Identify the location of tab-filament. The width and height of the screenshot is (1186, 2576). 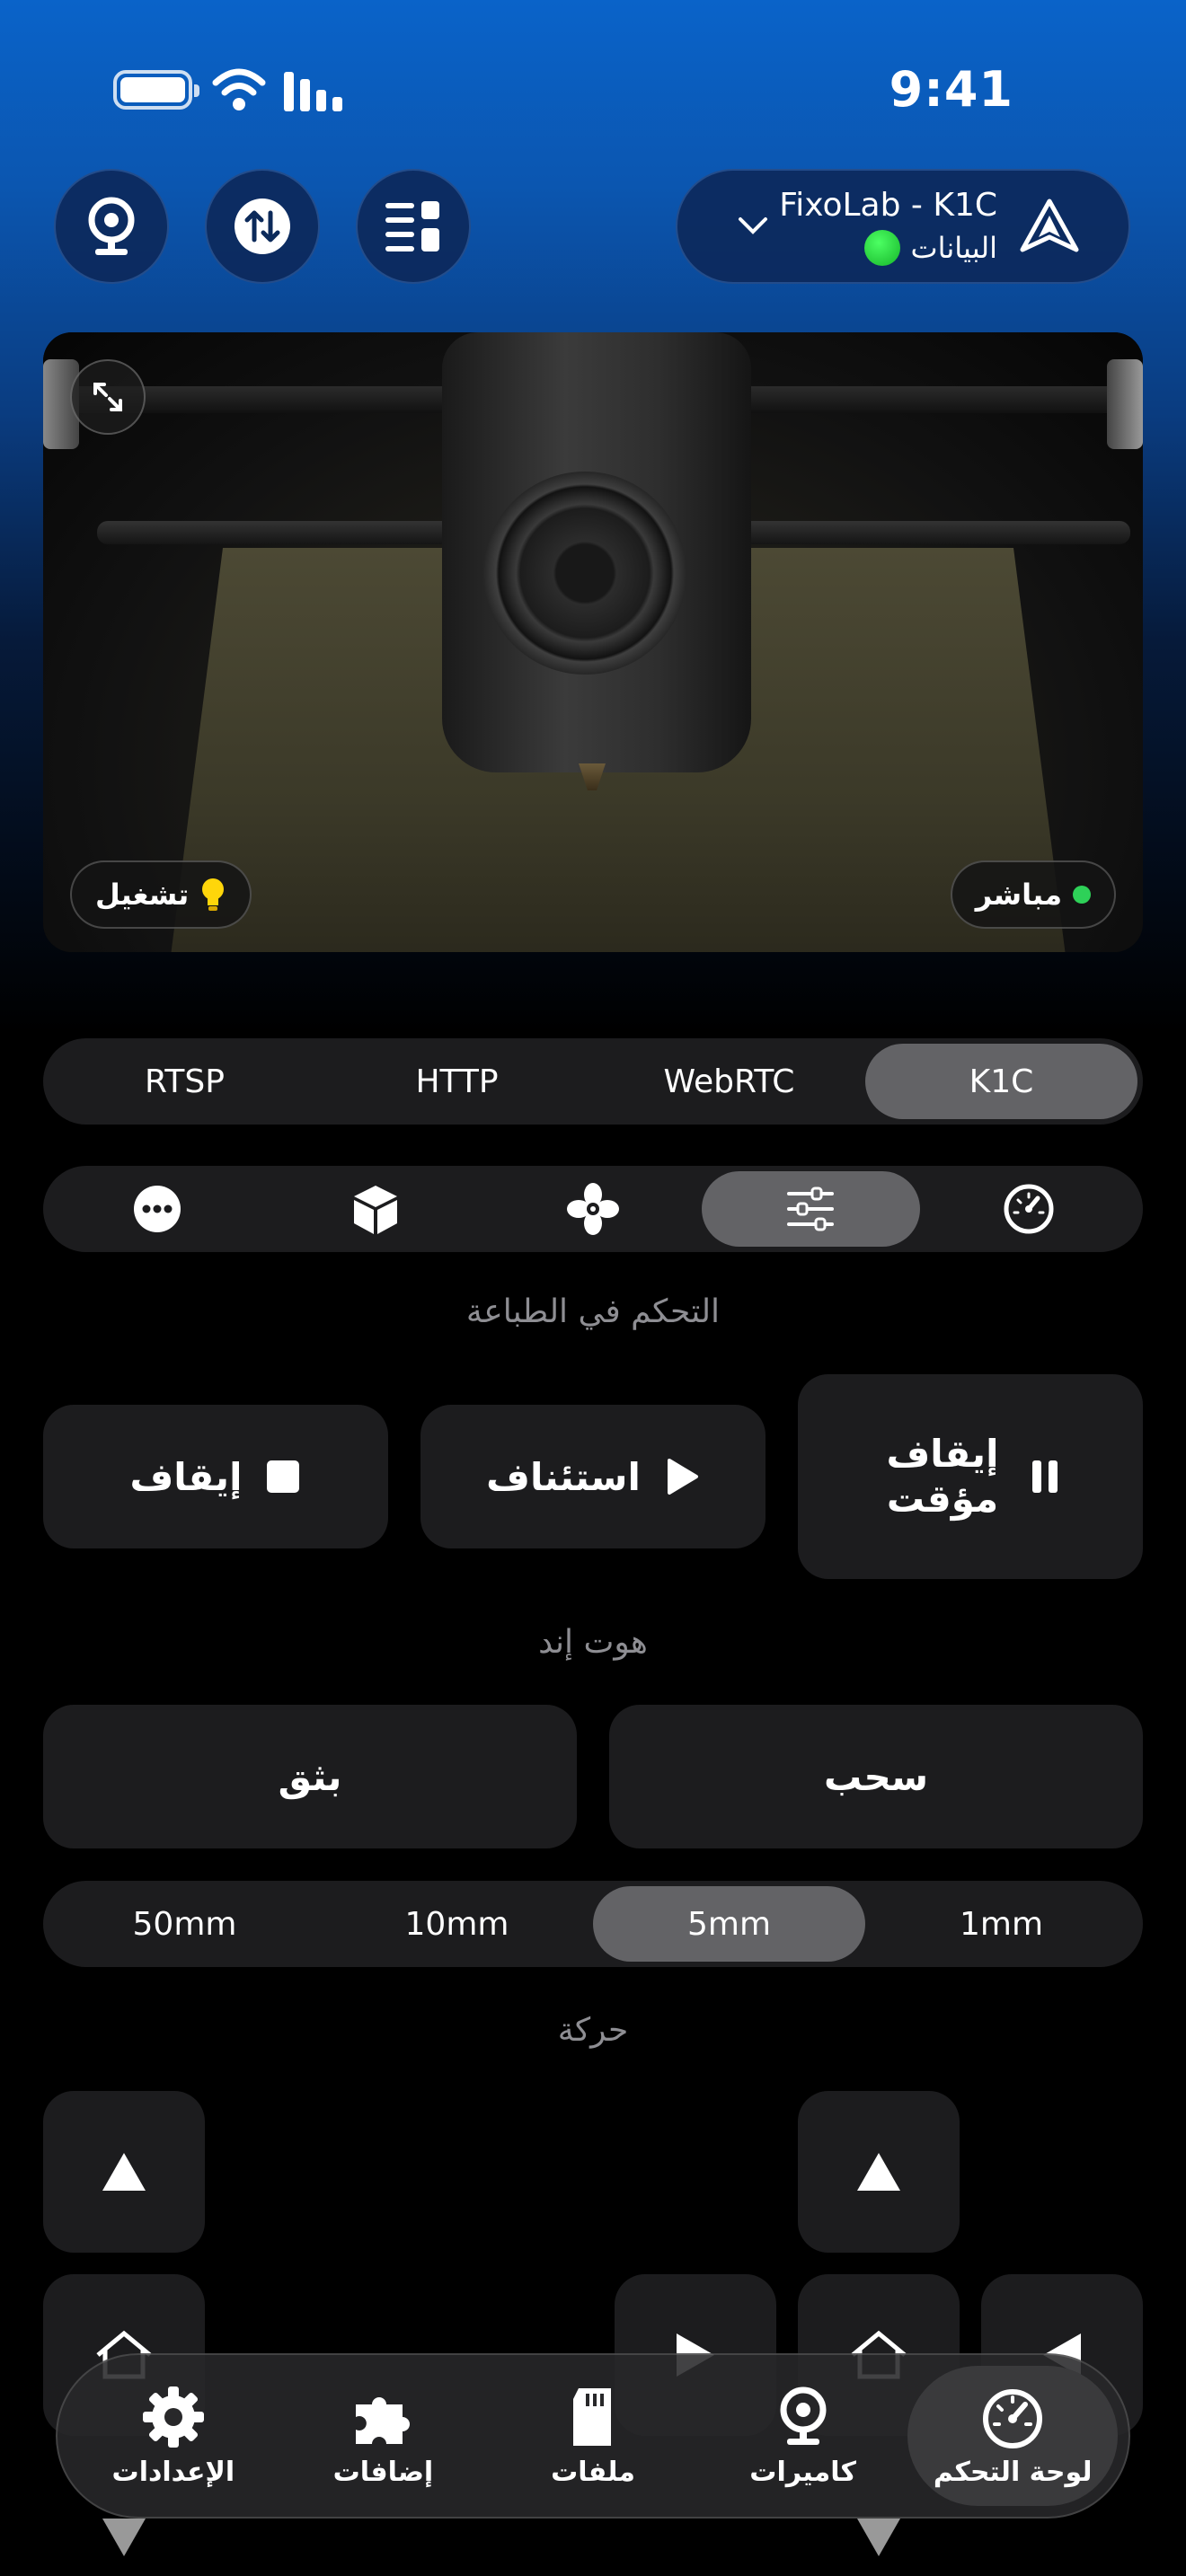
(374, 1209).